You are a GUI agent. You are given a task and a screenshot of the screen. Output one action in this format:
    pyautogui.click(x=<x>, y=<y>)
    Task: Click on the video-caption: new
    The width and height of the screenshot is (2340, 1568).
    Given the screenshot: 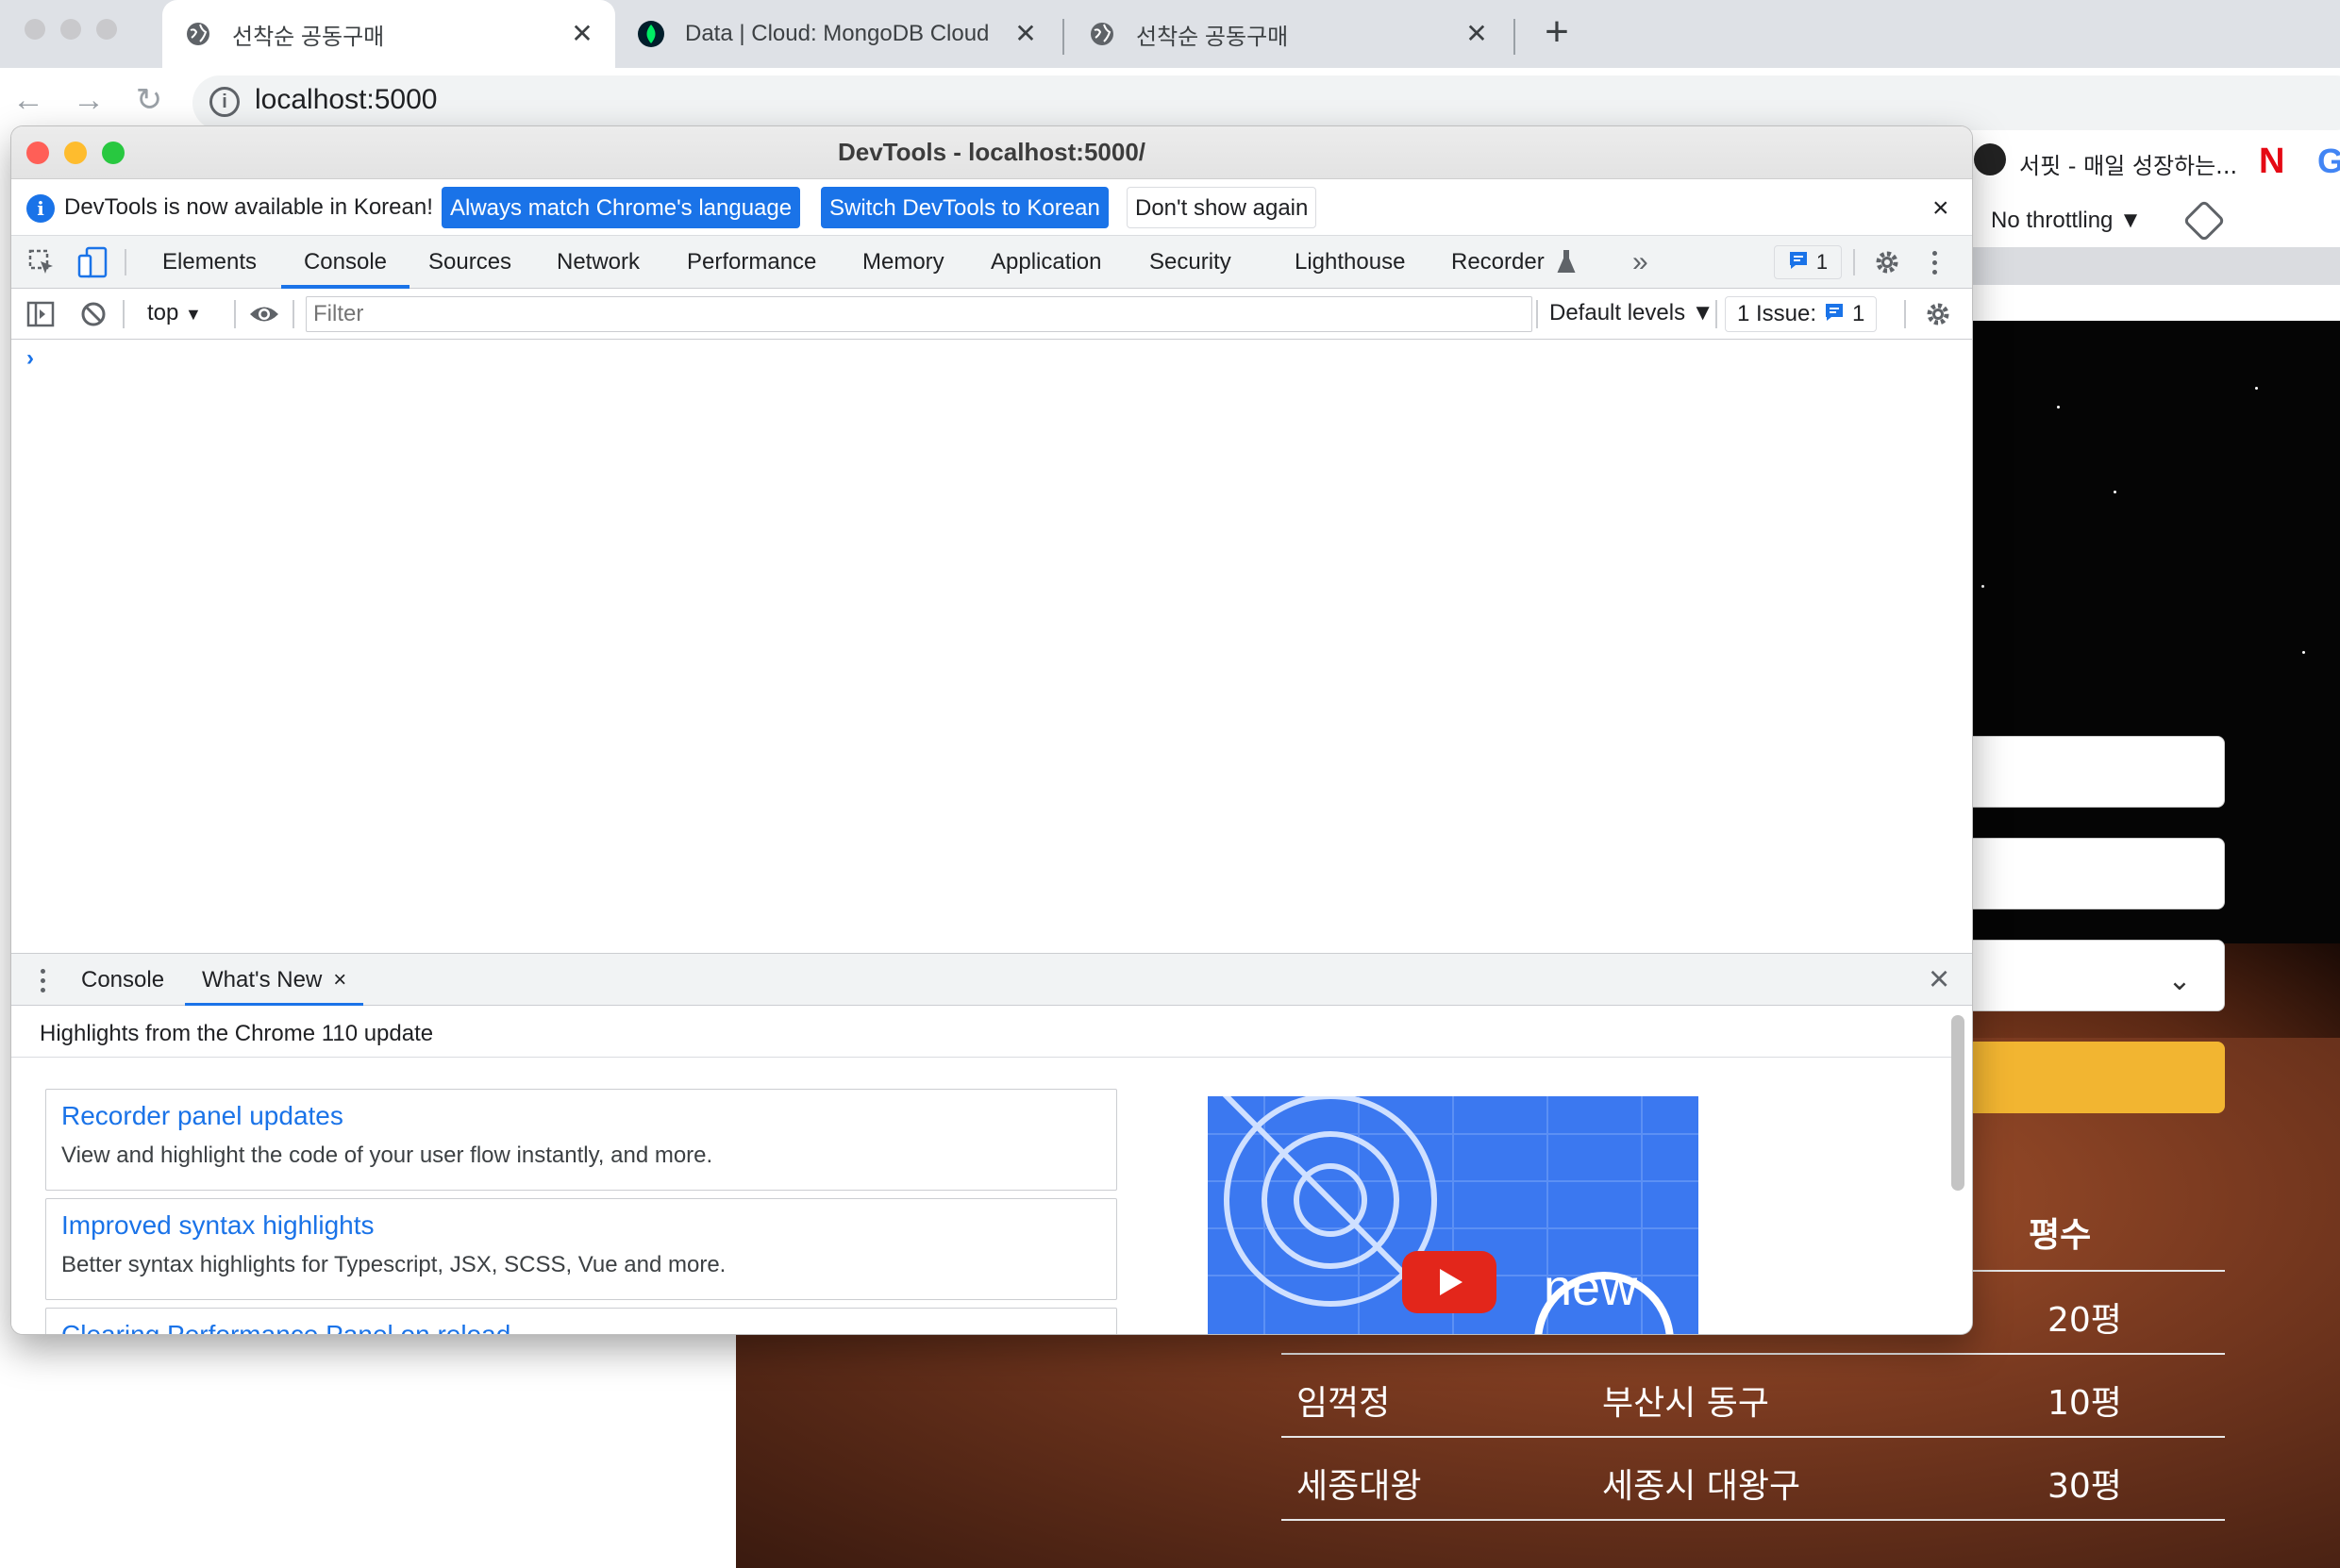 What is the action you would take?
    pyautogui.click(x=1591, y=1287)
    